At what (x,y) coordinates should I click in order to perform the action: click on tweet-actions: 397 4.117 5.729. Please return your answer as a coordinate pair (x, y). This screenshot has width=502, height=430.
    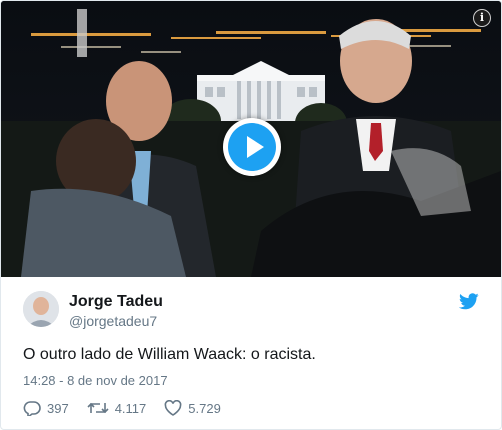
    Looking at the image, I should click on (131, 408).